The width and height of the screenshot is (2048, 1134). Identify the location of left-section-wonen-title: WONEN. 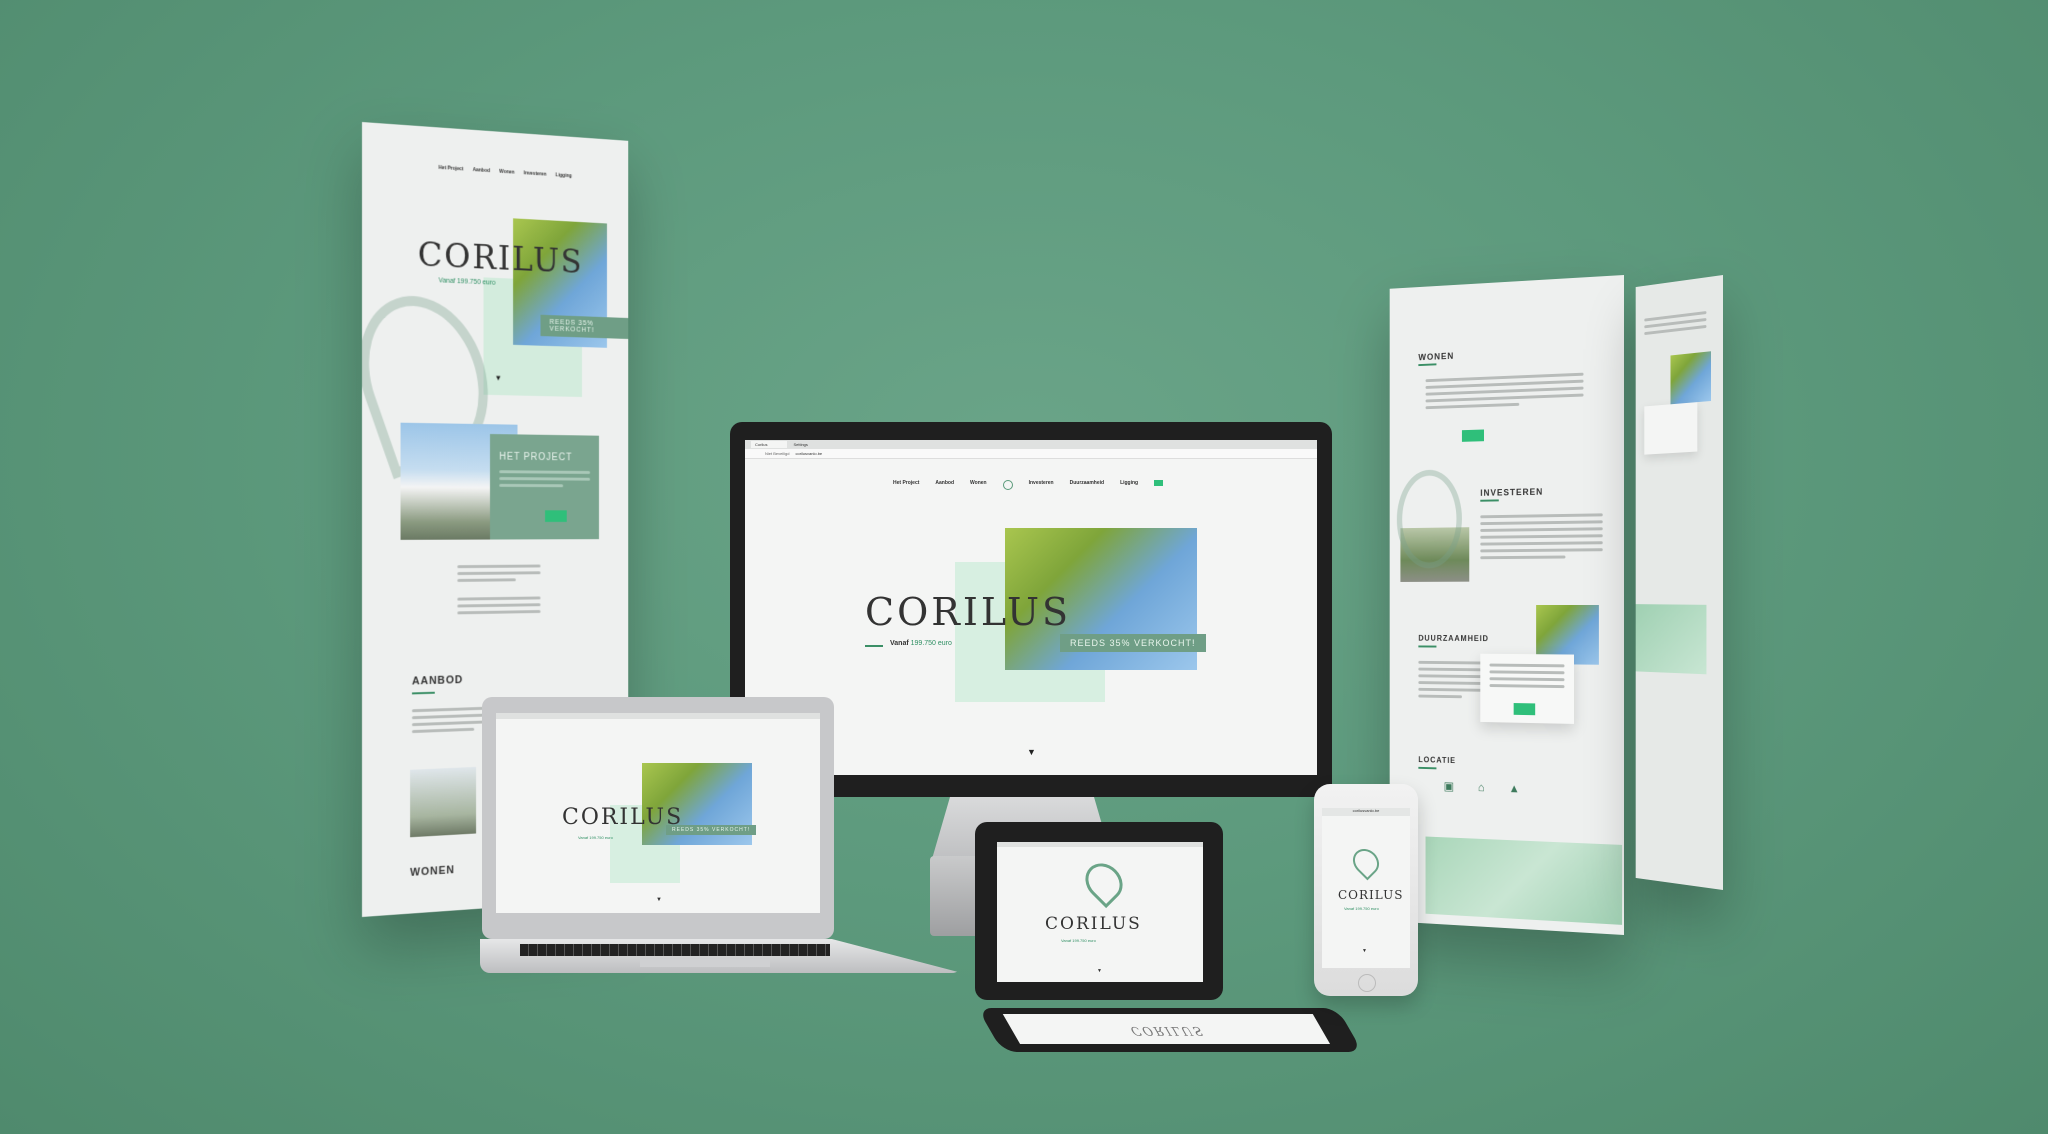
(432, 871).